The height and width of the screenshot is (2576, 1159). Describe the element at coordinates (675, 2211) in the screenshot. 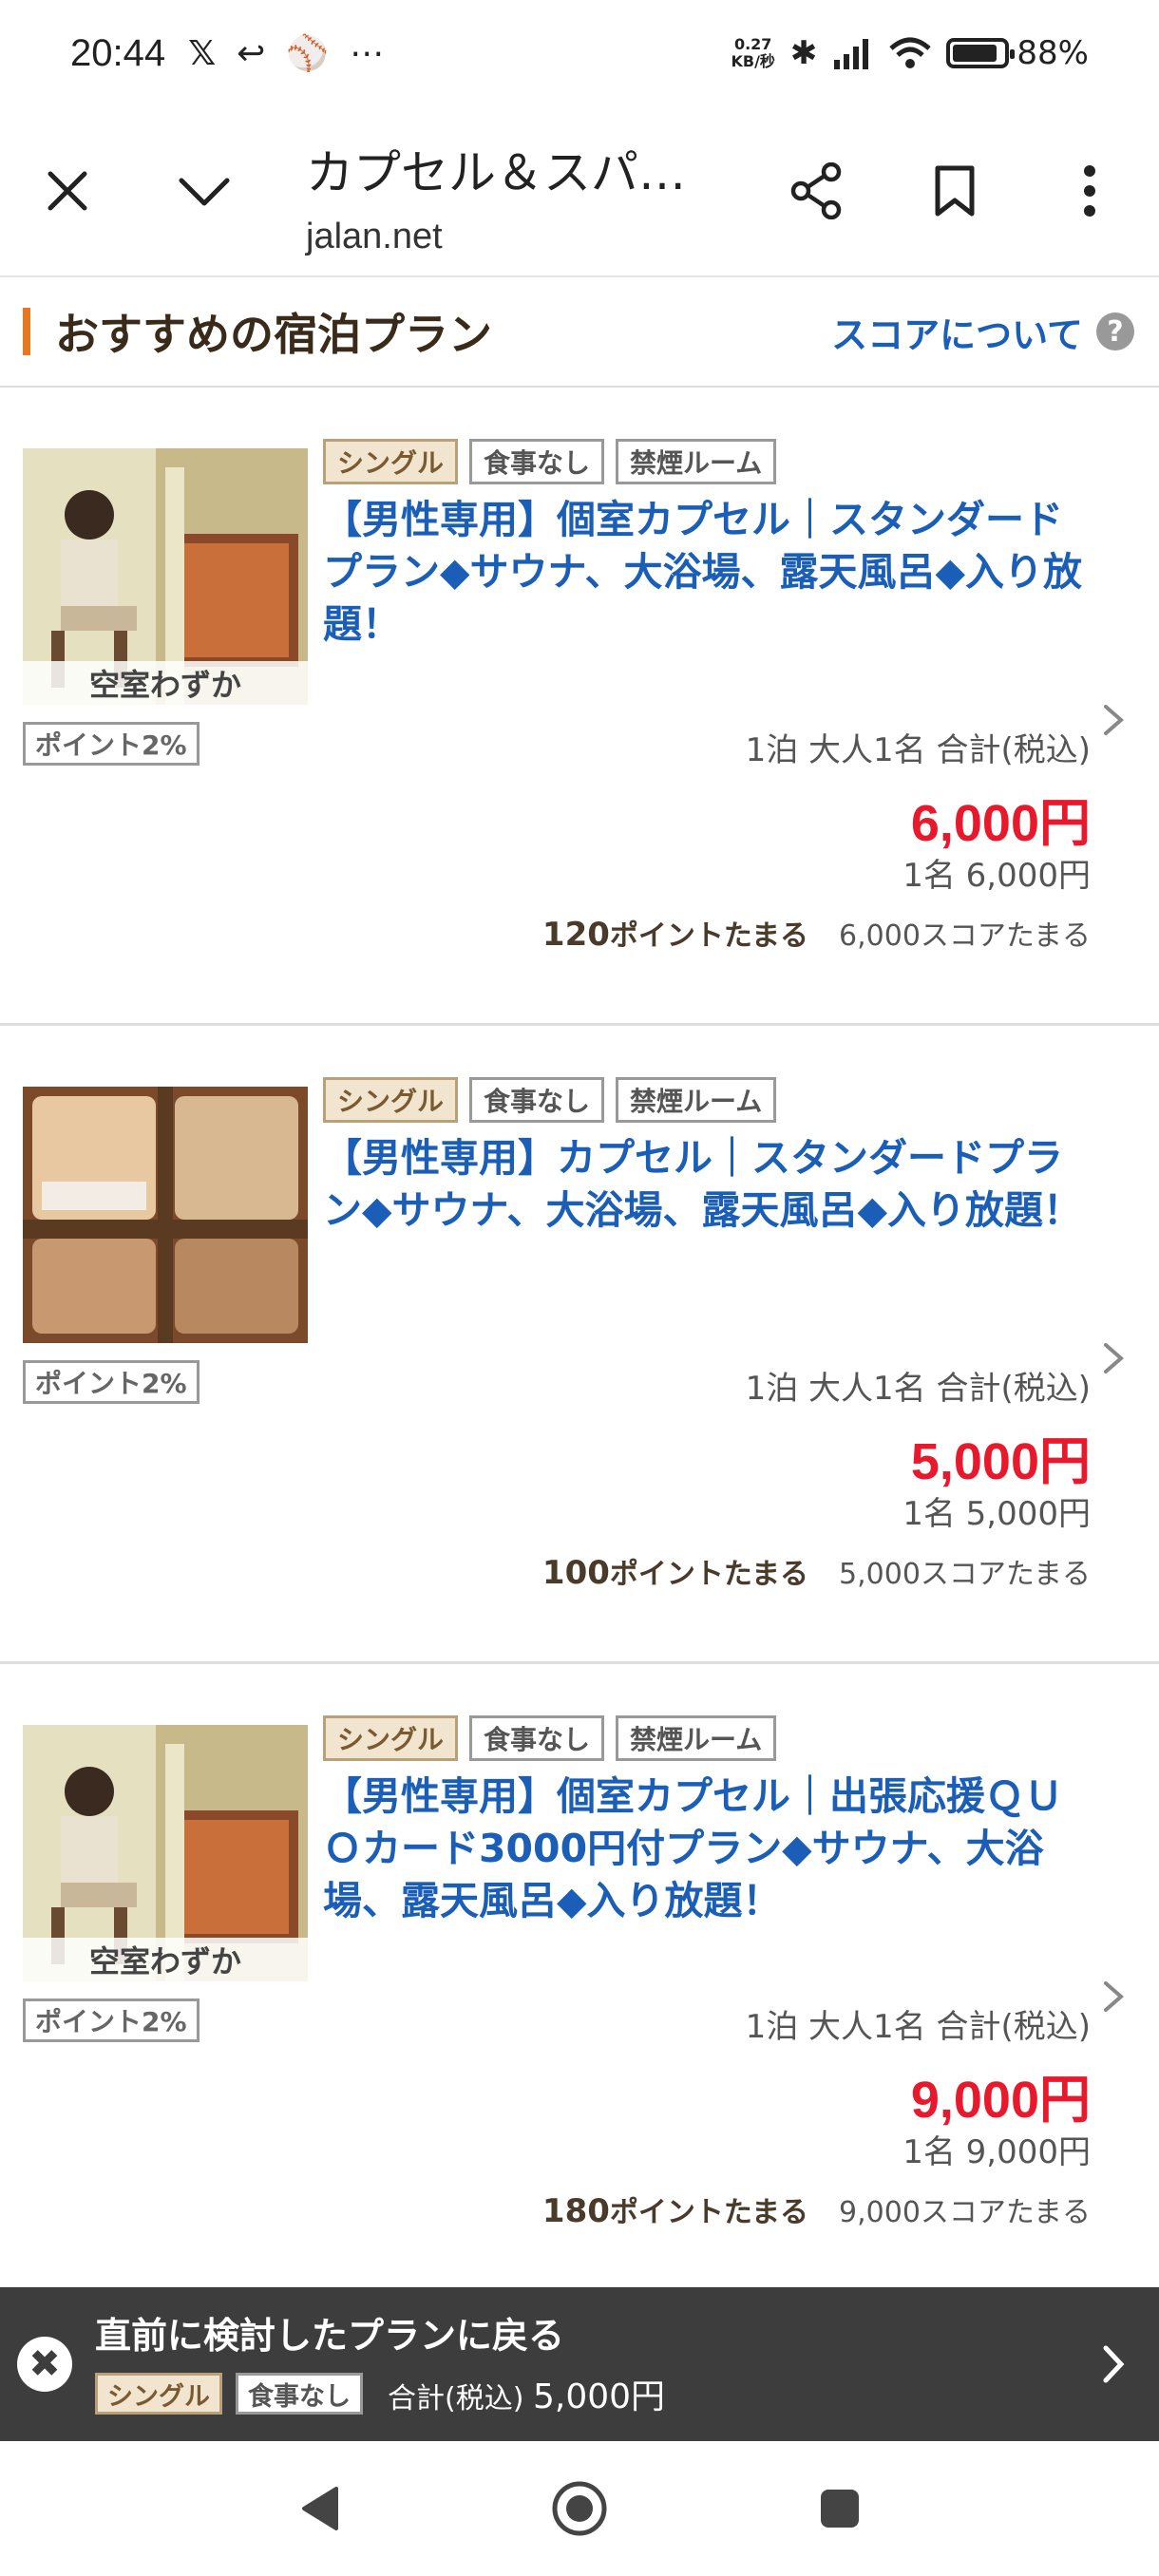

I see `points-earn: 180ポイントたまる` at that location.